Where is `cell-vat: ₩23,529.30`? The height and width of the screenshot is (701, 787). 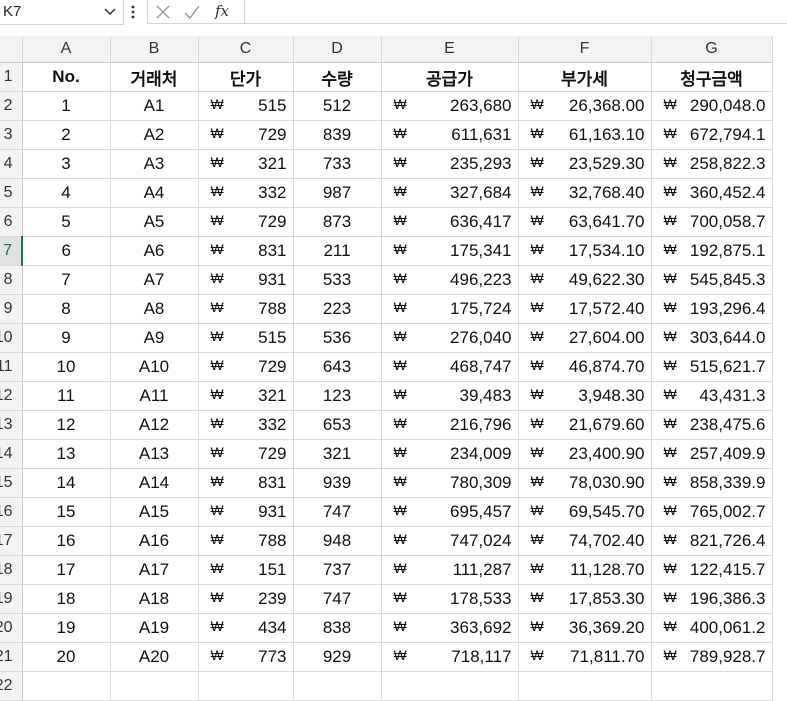 cell-vat: ₩23,529.30 is located at coordinates (585, 164).